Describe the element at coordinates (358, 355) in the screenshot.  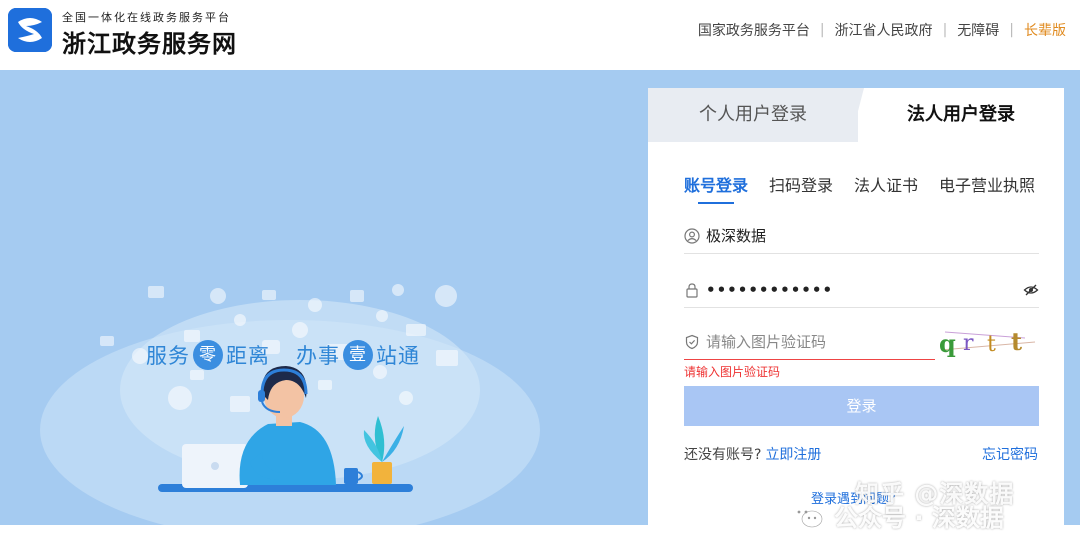
I see `slogan-circle-badge: 壹` at that location.